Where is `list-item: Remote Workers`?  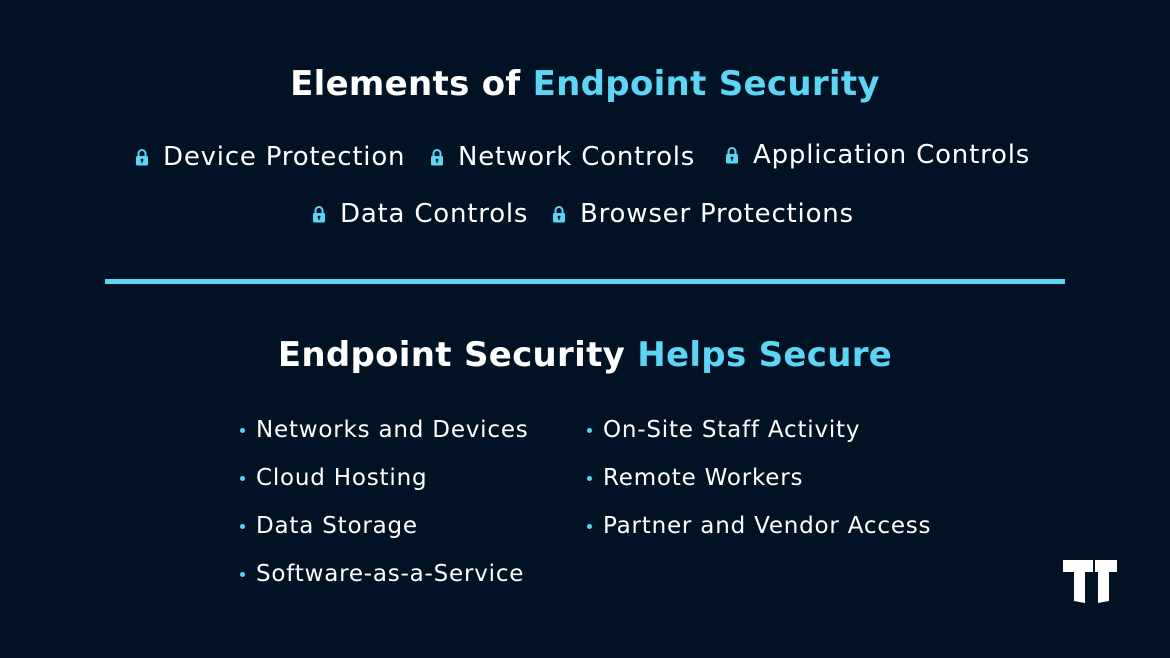 list-item: Remote Workers is located at coordinates (759, 478).